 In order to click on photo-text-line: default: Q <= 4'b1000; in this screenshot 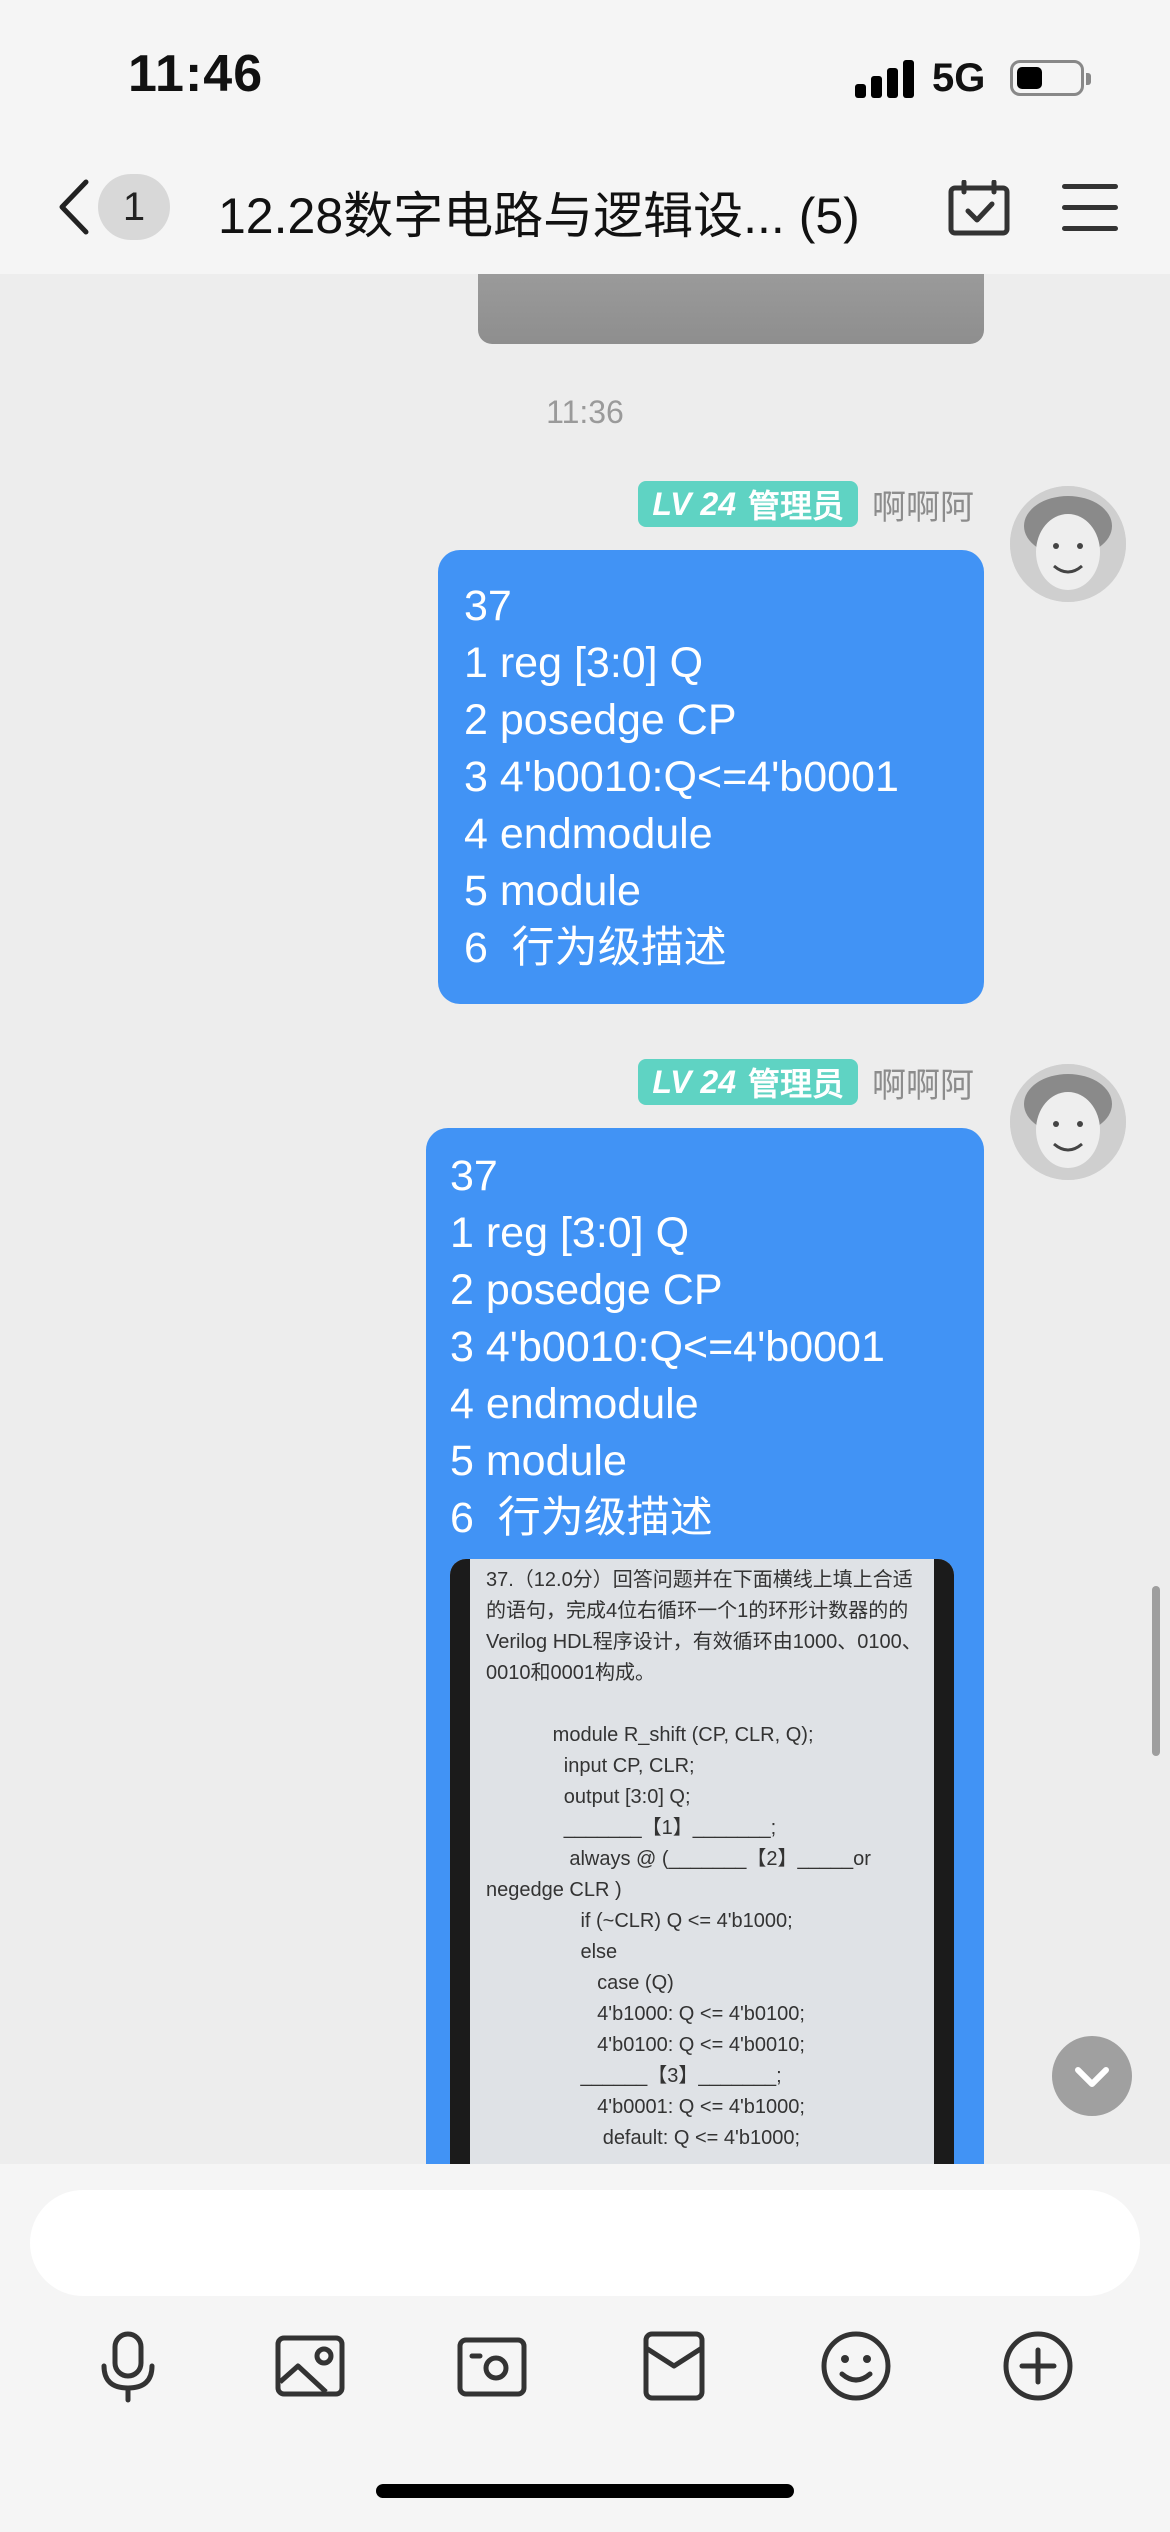, I will do `click(643, 2138)`.